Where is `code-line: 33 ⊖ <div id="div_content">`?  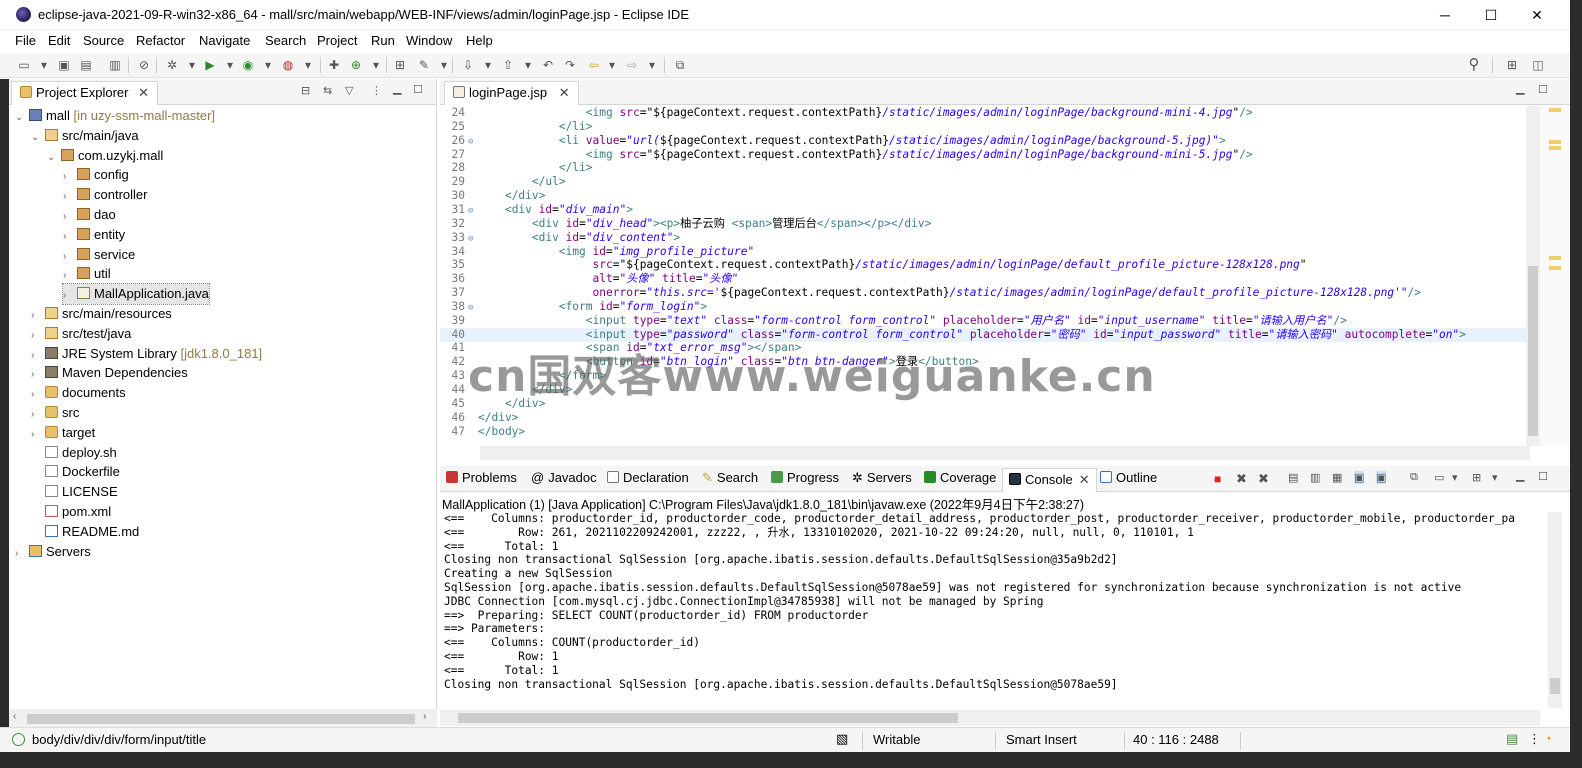
code-line: 33 ⊖ <div id="div_content"> is located at coordinates (986, 238).